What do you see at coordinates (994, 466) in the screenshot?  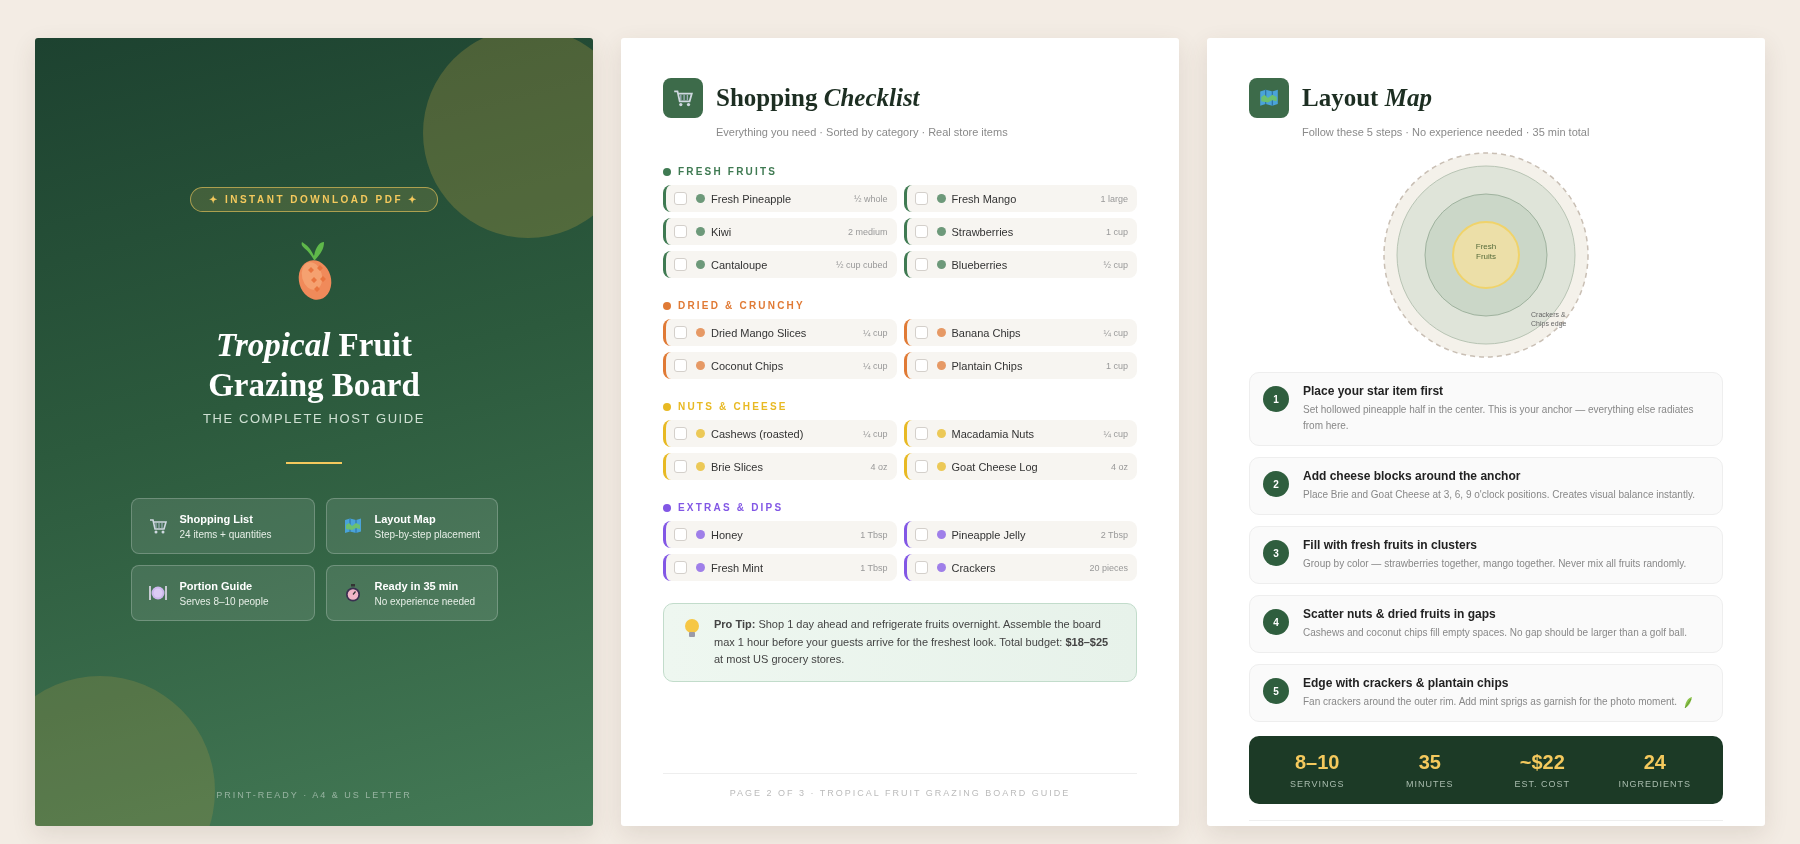 I see `item-name: Goat Cheese Log` at bounding box center [994, 466].